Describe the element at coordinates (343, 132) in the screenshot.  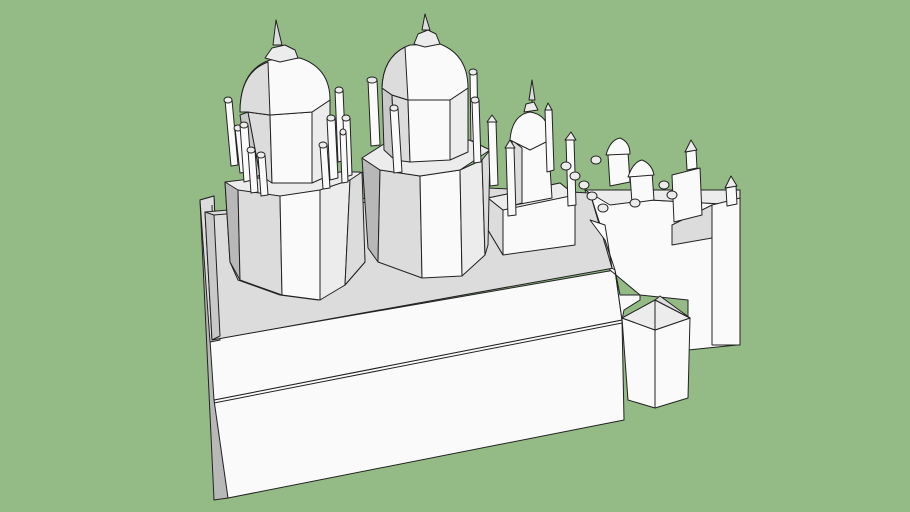
I see `left-minaret-10-cap` at that location.